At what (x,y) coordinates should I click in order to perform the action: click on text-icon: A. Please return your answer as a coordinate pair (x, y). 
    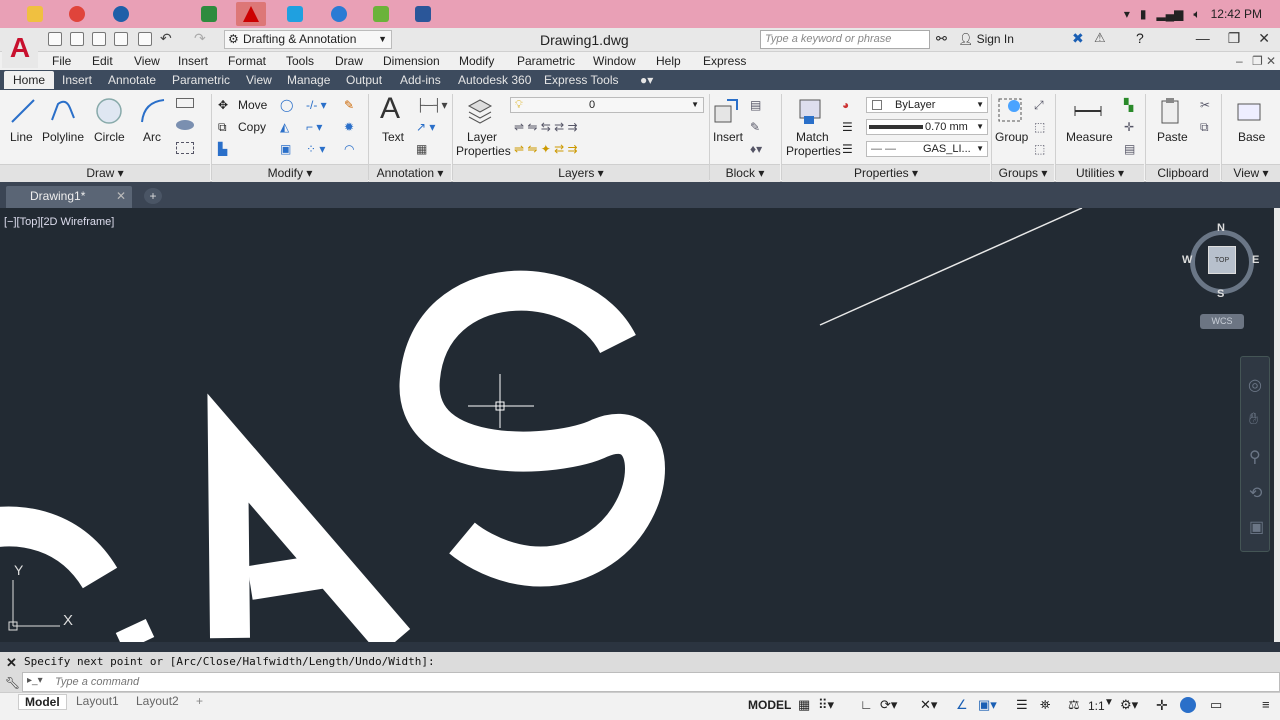
    Looking at the image, I should click on (390, 109).